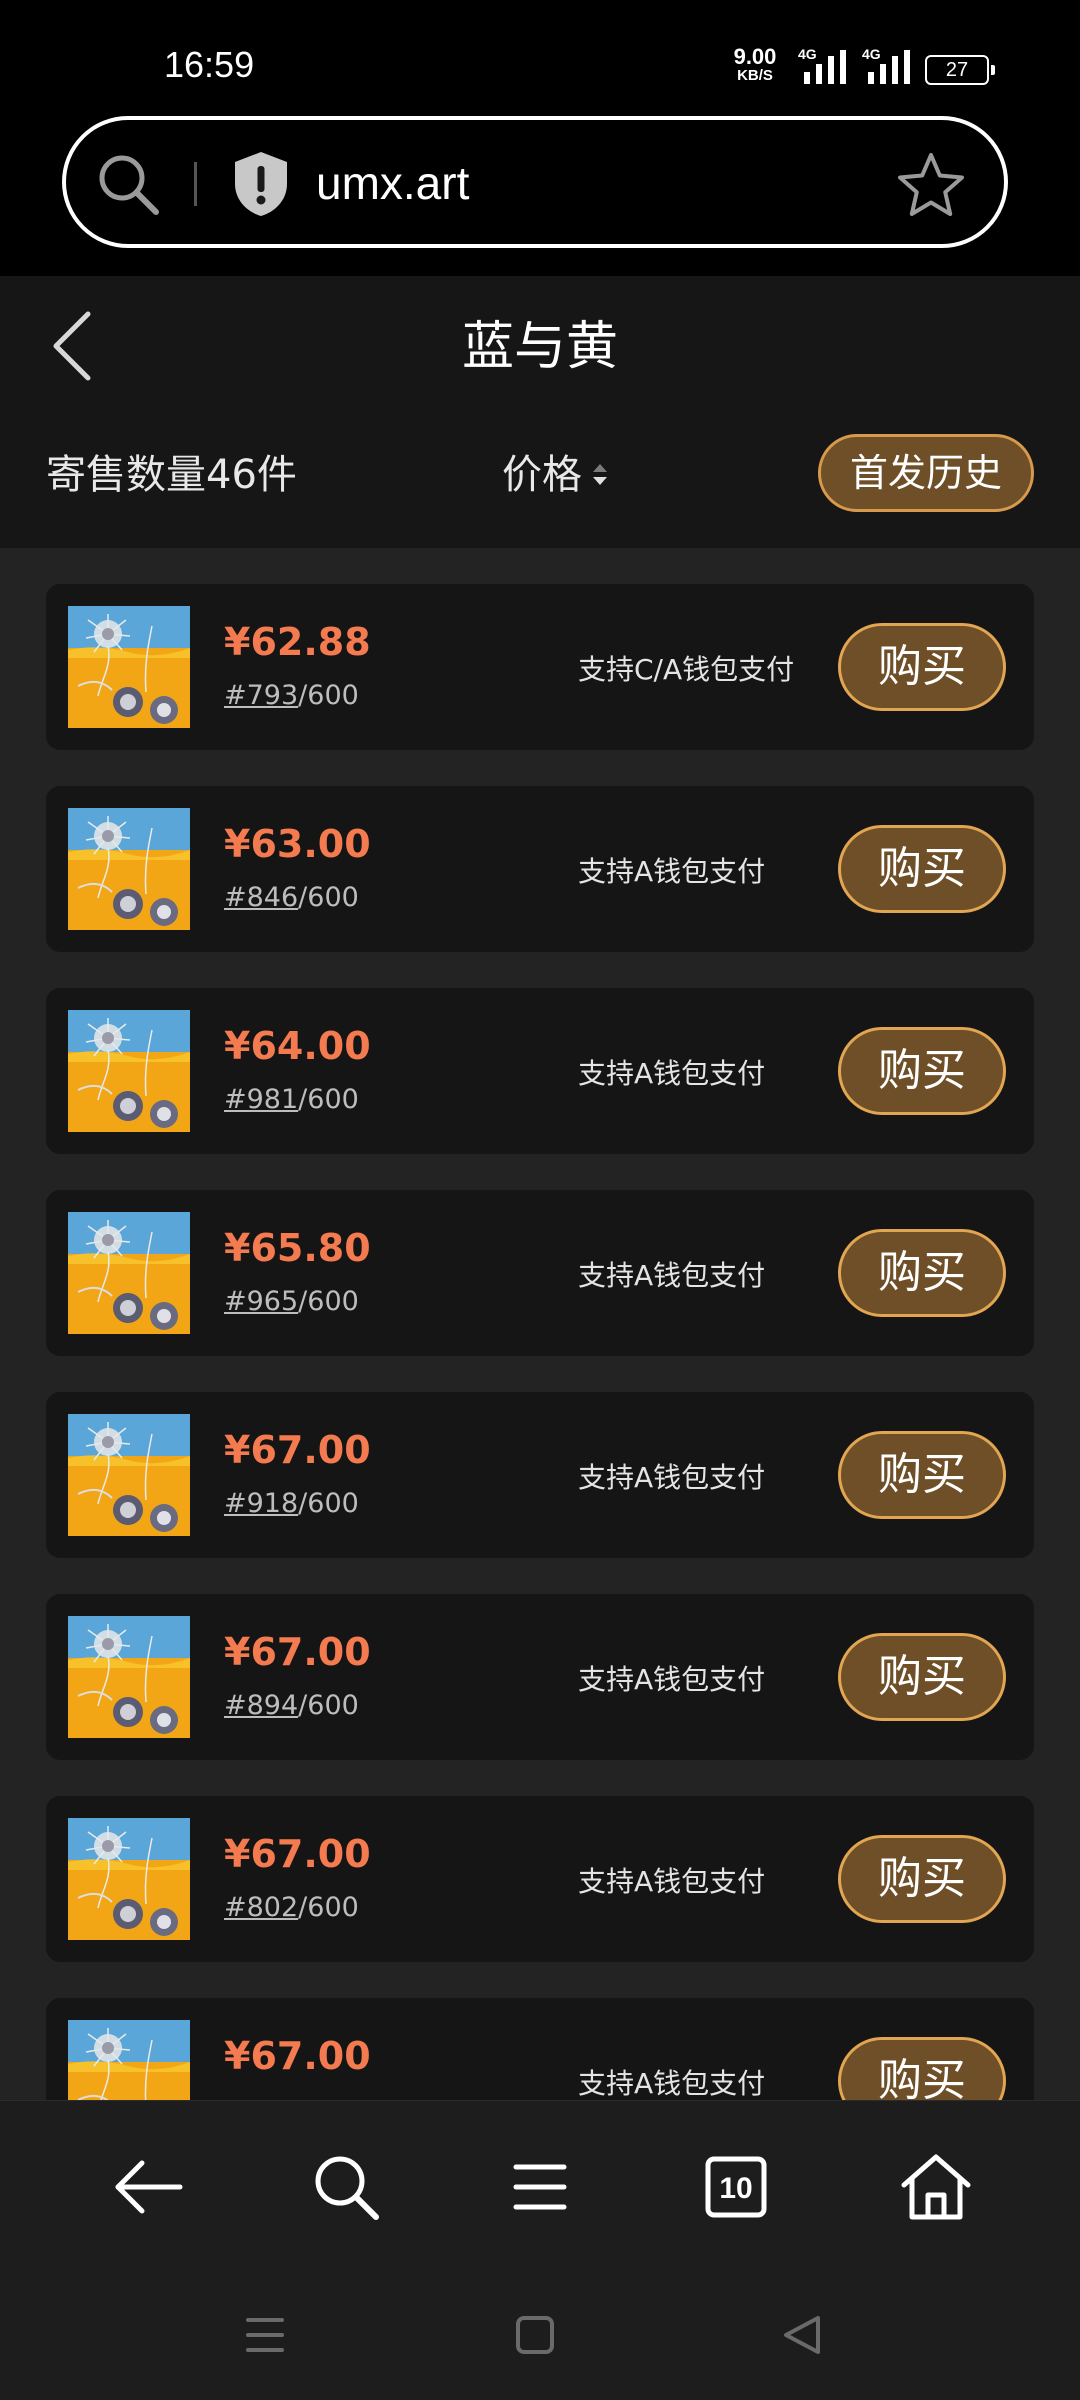 Image resolution: width=1080 pixels, height=2400 pixels. Describe the element at coordinates (539, 347) in the screenshot. I see `page-title: 蓝与黄` at that location.